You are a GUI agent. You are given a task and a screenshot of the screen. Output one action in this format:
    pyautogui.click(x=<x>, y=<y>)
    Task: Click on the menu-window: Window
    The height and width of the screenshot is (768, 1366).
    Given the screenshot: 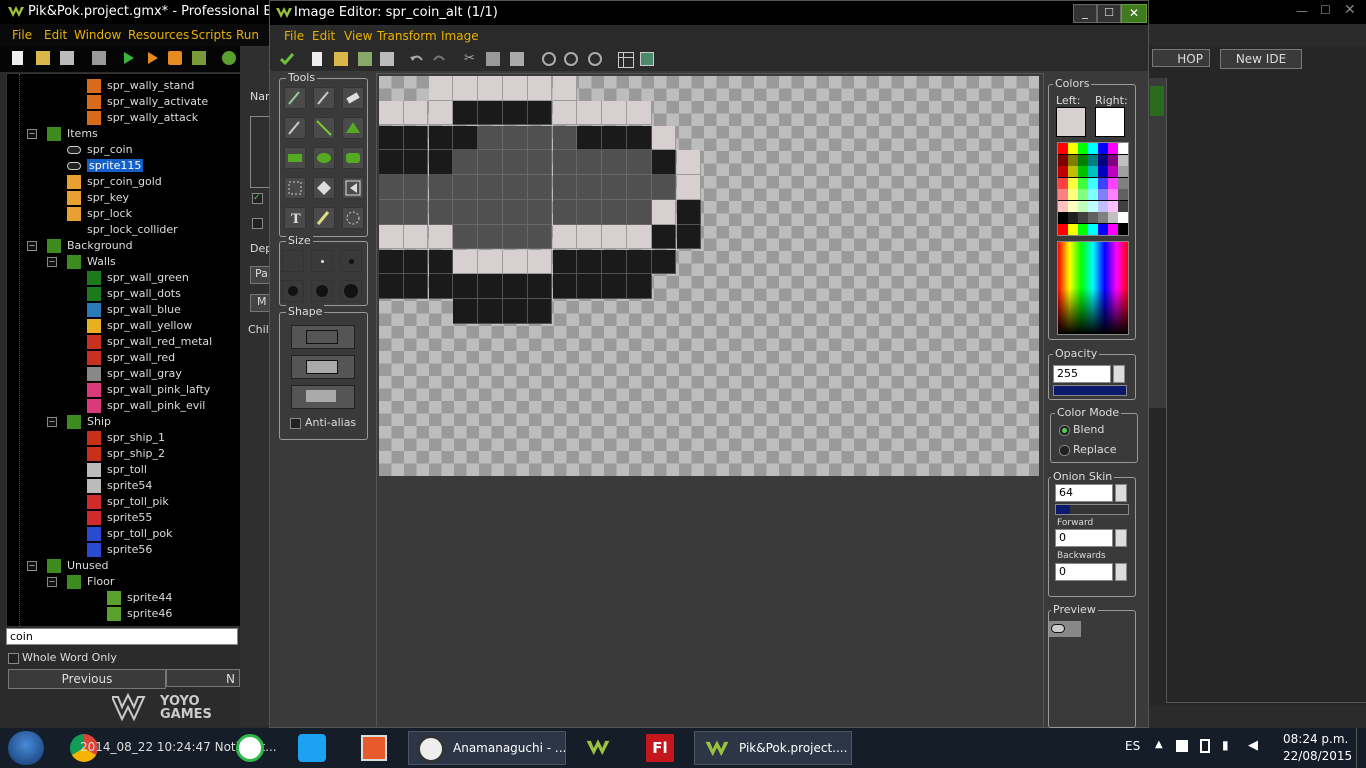 What is the action you would take?
    pyautogui.click(x=97, y=35)
    